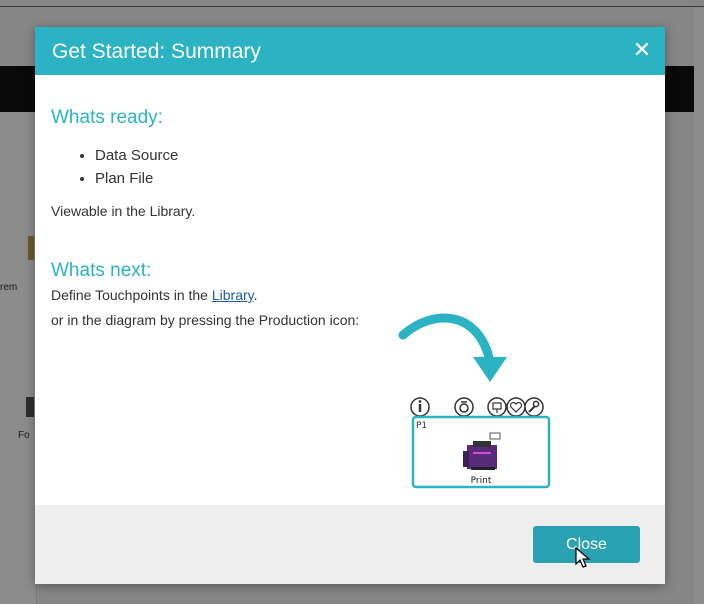 The width and height of the screenshot is (704, 604). Describe the element at coordinates (131, 295) in the screenshot. I see `define-text-prefix: Define Touchpoints in the` at that location.